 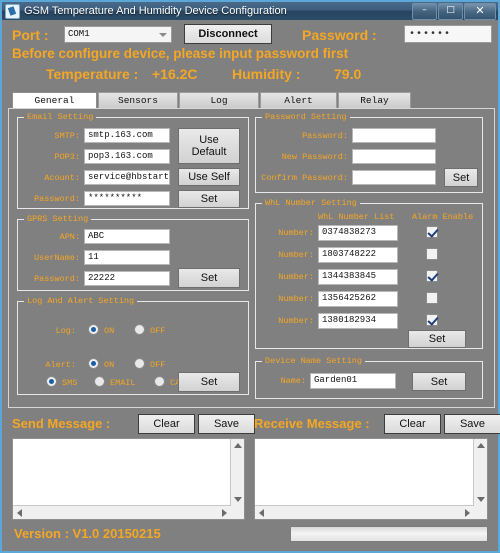 I want to click on apn-input: ABC, so click(x=127, y=236).